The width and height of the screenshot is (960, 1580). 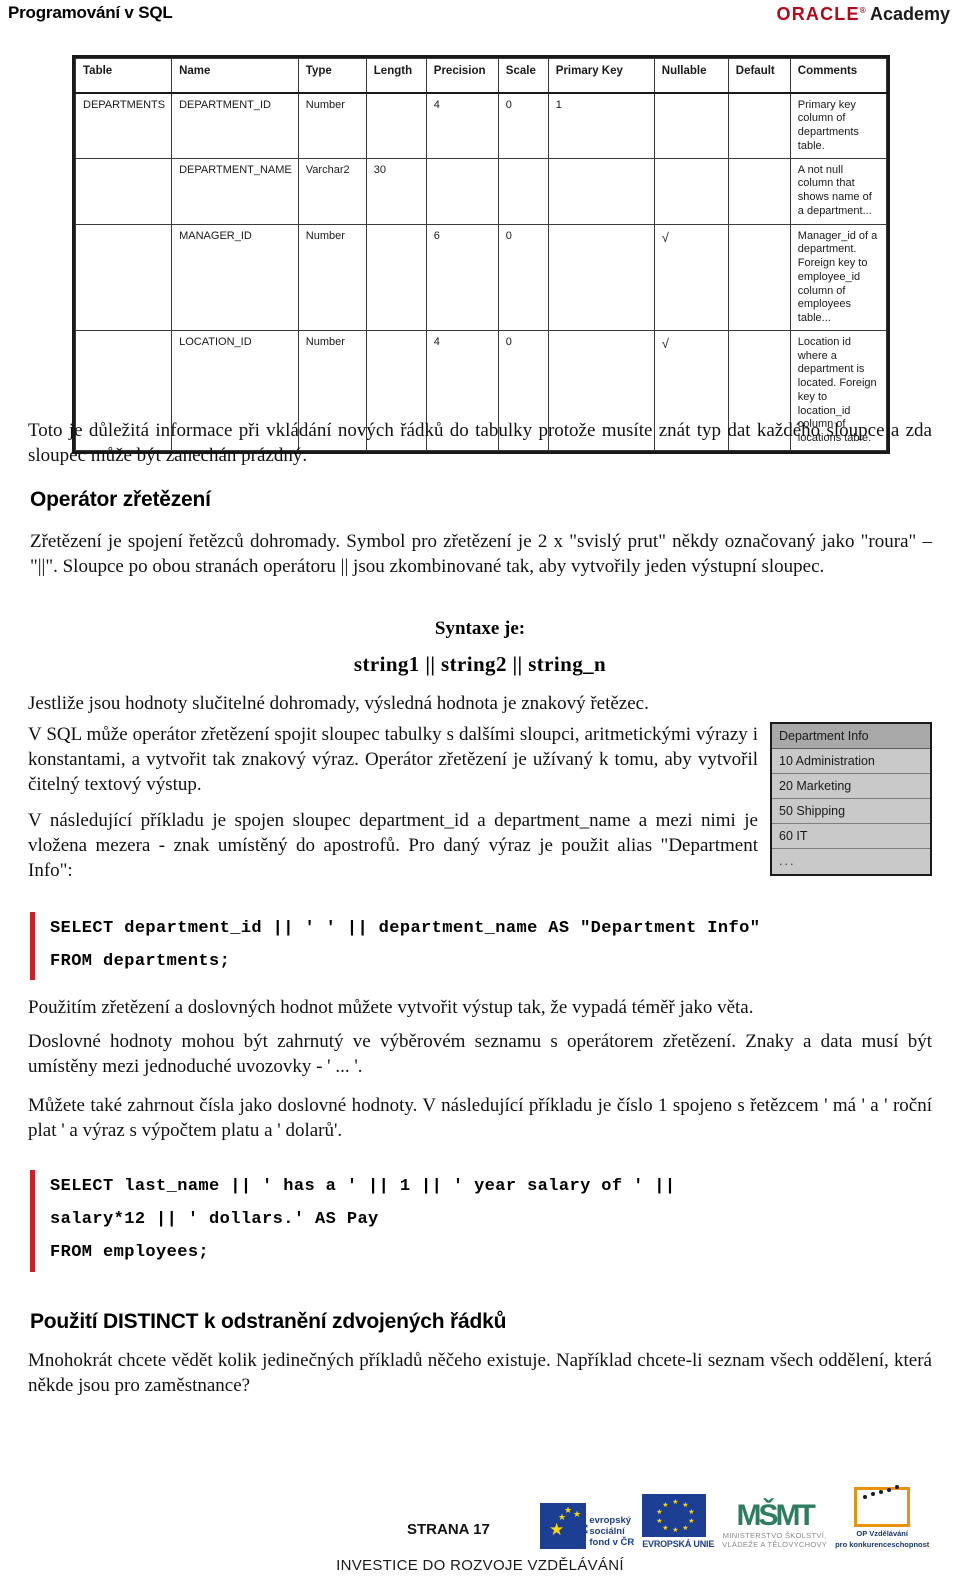 I want to click on result-row-4: 60 IT, so click(x=851, y=836).